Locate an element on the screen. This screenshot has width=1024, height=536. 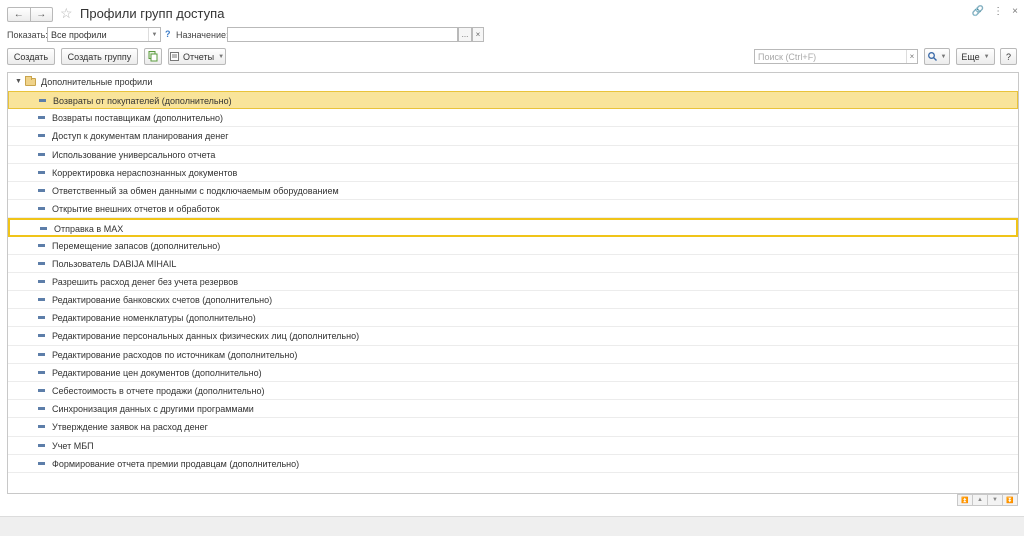
help-button: ? is located at coordinates (1008, 56).